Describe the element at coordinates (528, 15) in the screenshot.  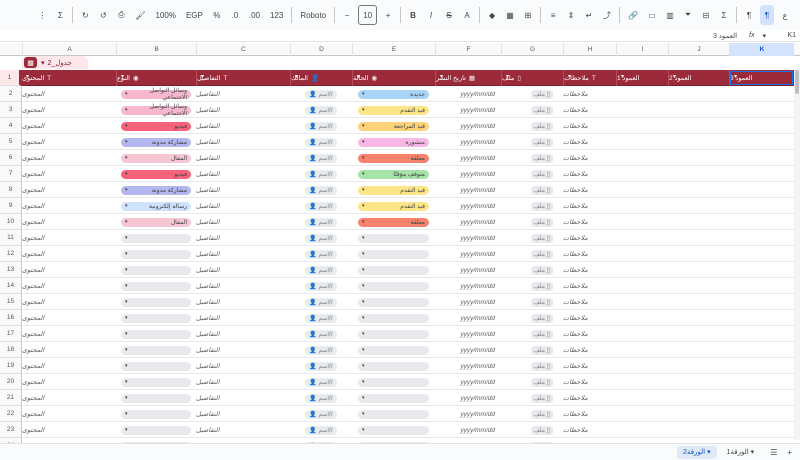
I see `merge-cells-icon: ⊞` at that location.